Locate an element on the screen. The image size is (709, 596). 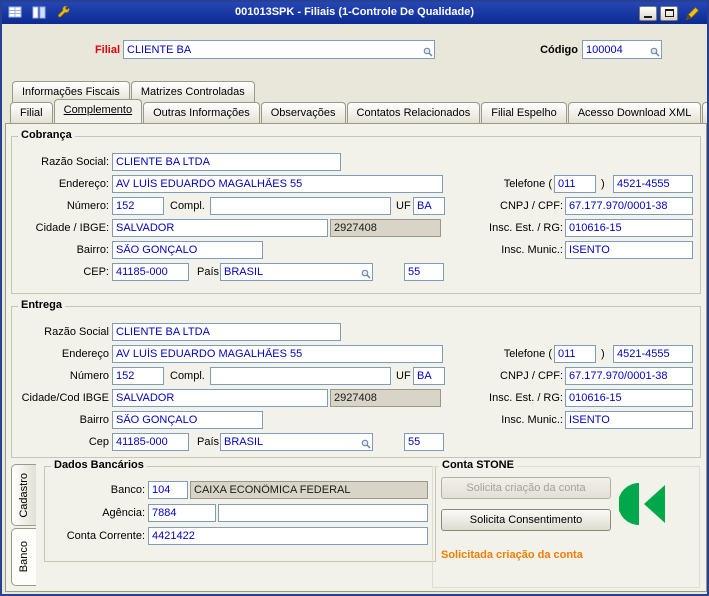
maximize-button is located at coordinates (669, 13).